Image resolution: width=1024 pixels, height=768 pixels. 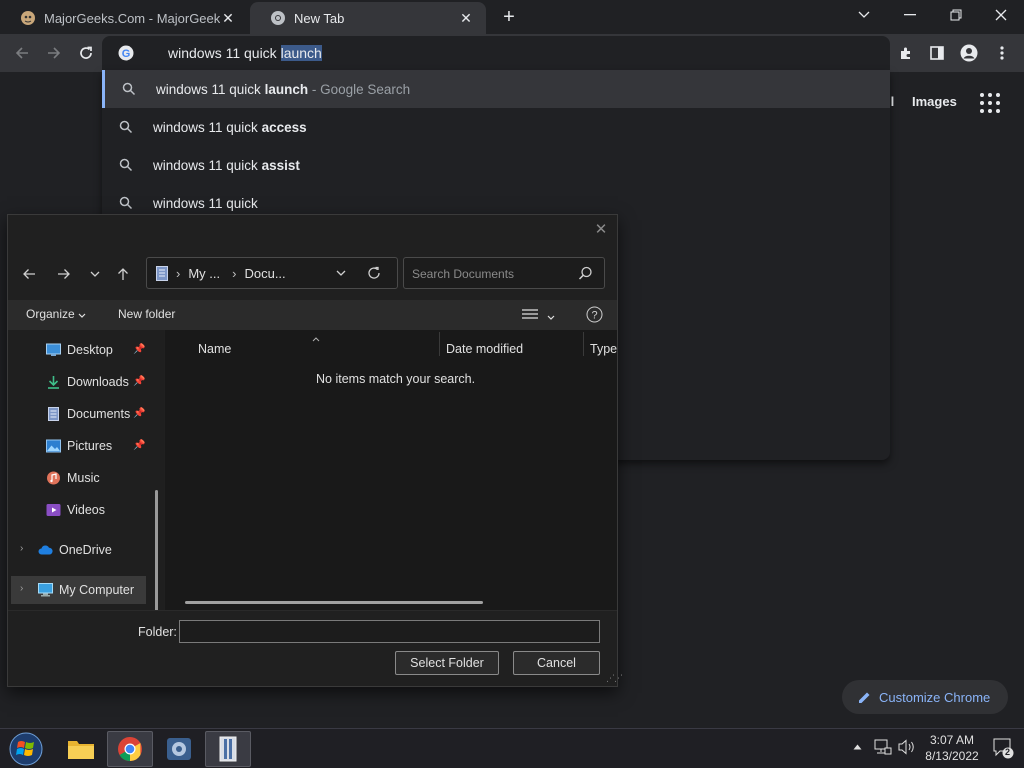 What do you see at coordinates (98, 382) in the screenshot?
I see `nav-item-label: Downloads` at bounding box center [98, 382].